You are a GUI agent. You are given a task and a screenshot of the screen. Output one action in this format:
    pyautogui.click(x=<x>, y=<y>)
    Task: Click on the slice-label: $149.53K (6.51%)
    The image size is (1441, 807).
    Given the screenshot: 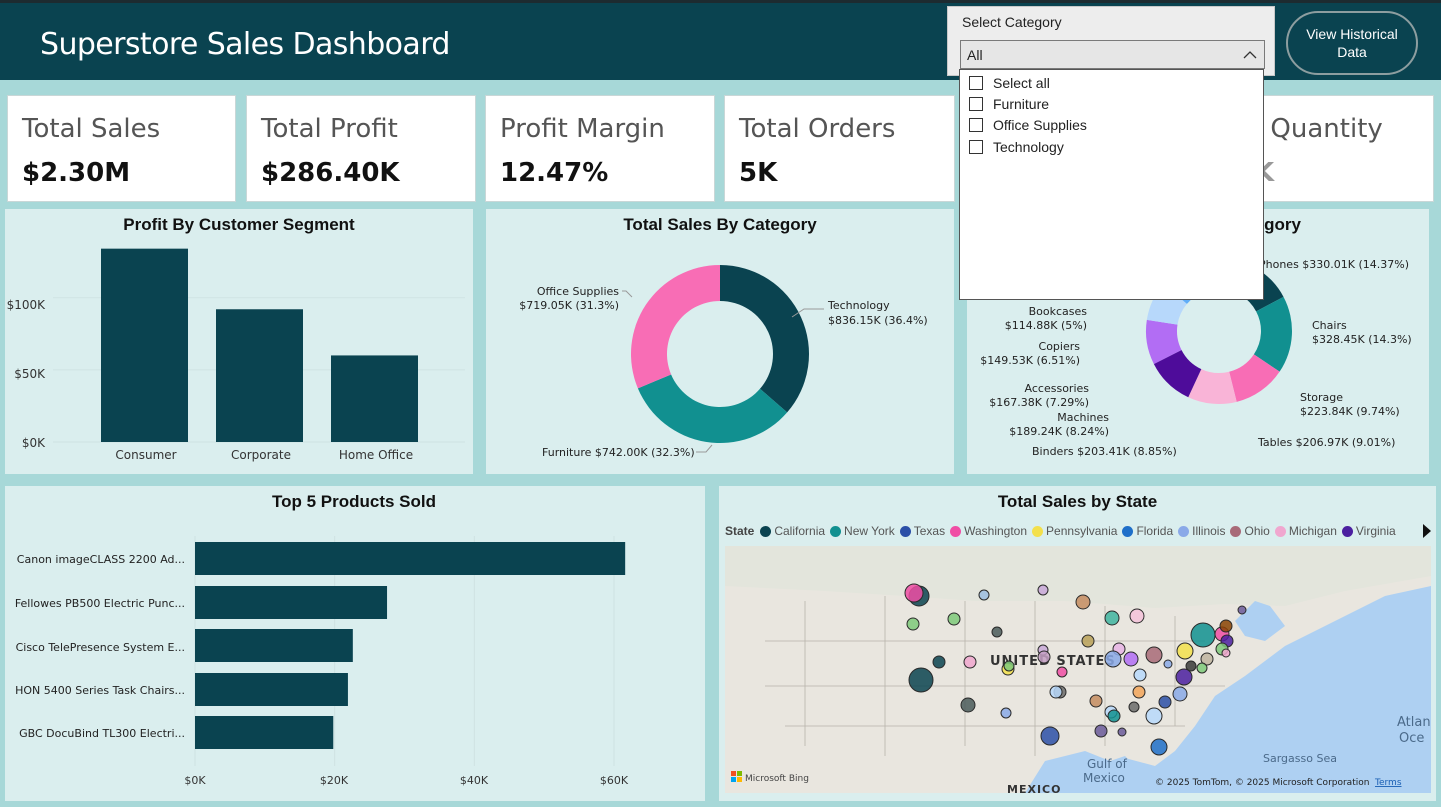 What is the action you would take?
    pyautogui.click(x=1030, y=360)
    